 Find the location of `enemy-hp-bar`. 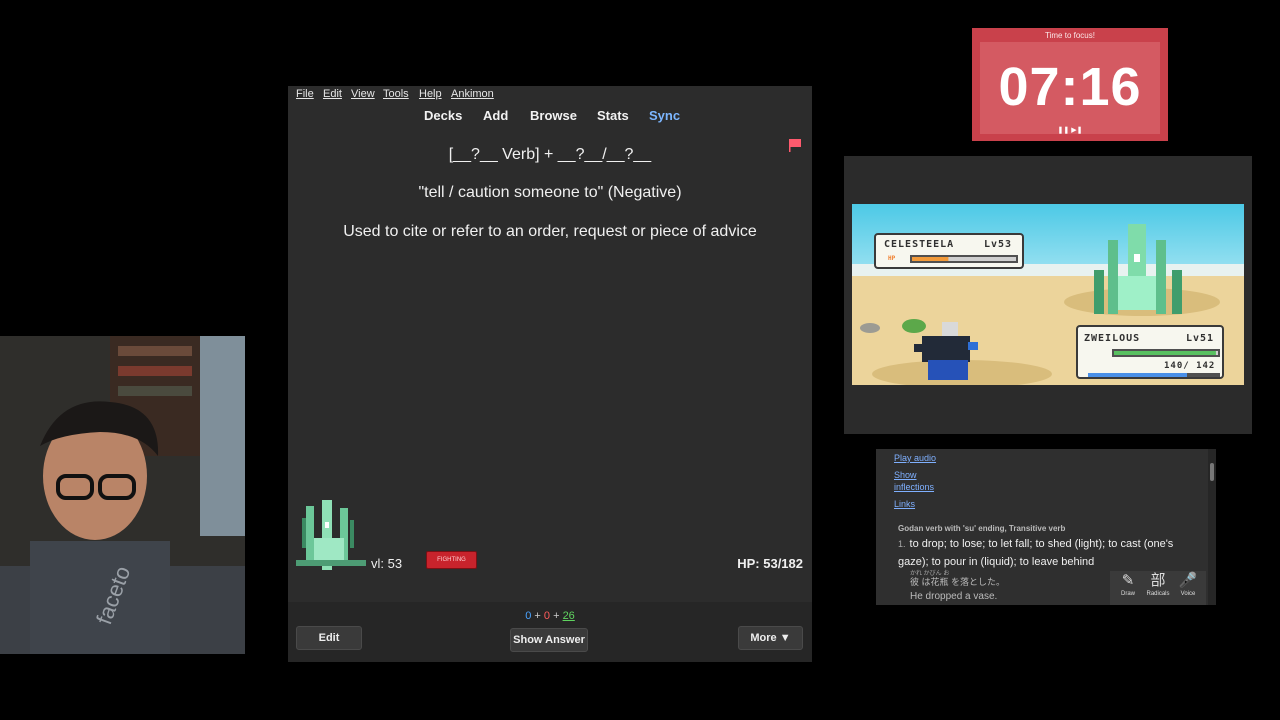

enemy-hp-bar is located at coordinates (964, 259).